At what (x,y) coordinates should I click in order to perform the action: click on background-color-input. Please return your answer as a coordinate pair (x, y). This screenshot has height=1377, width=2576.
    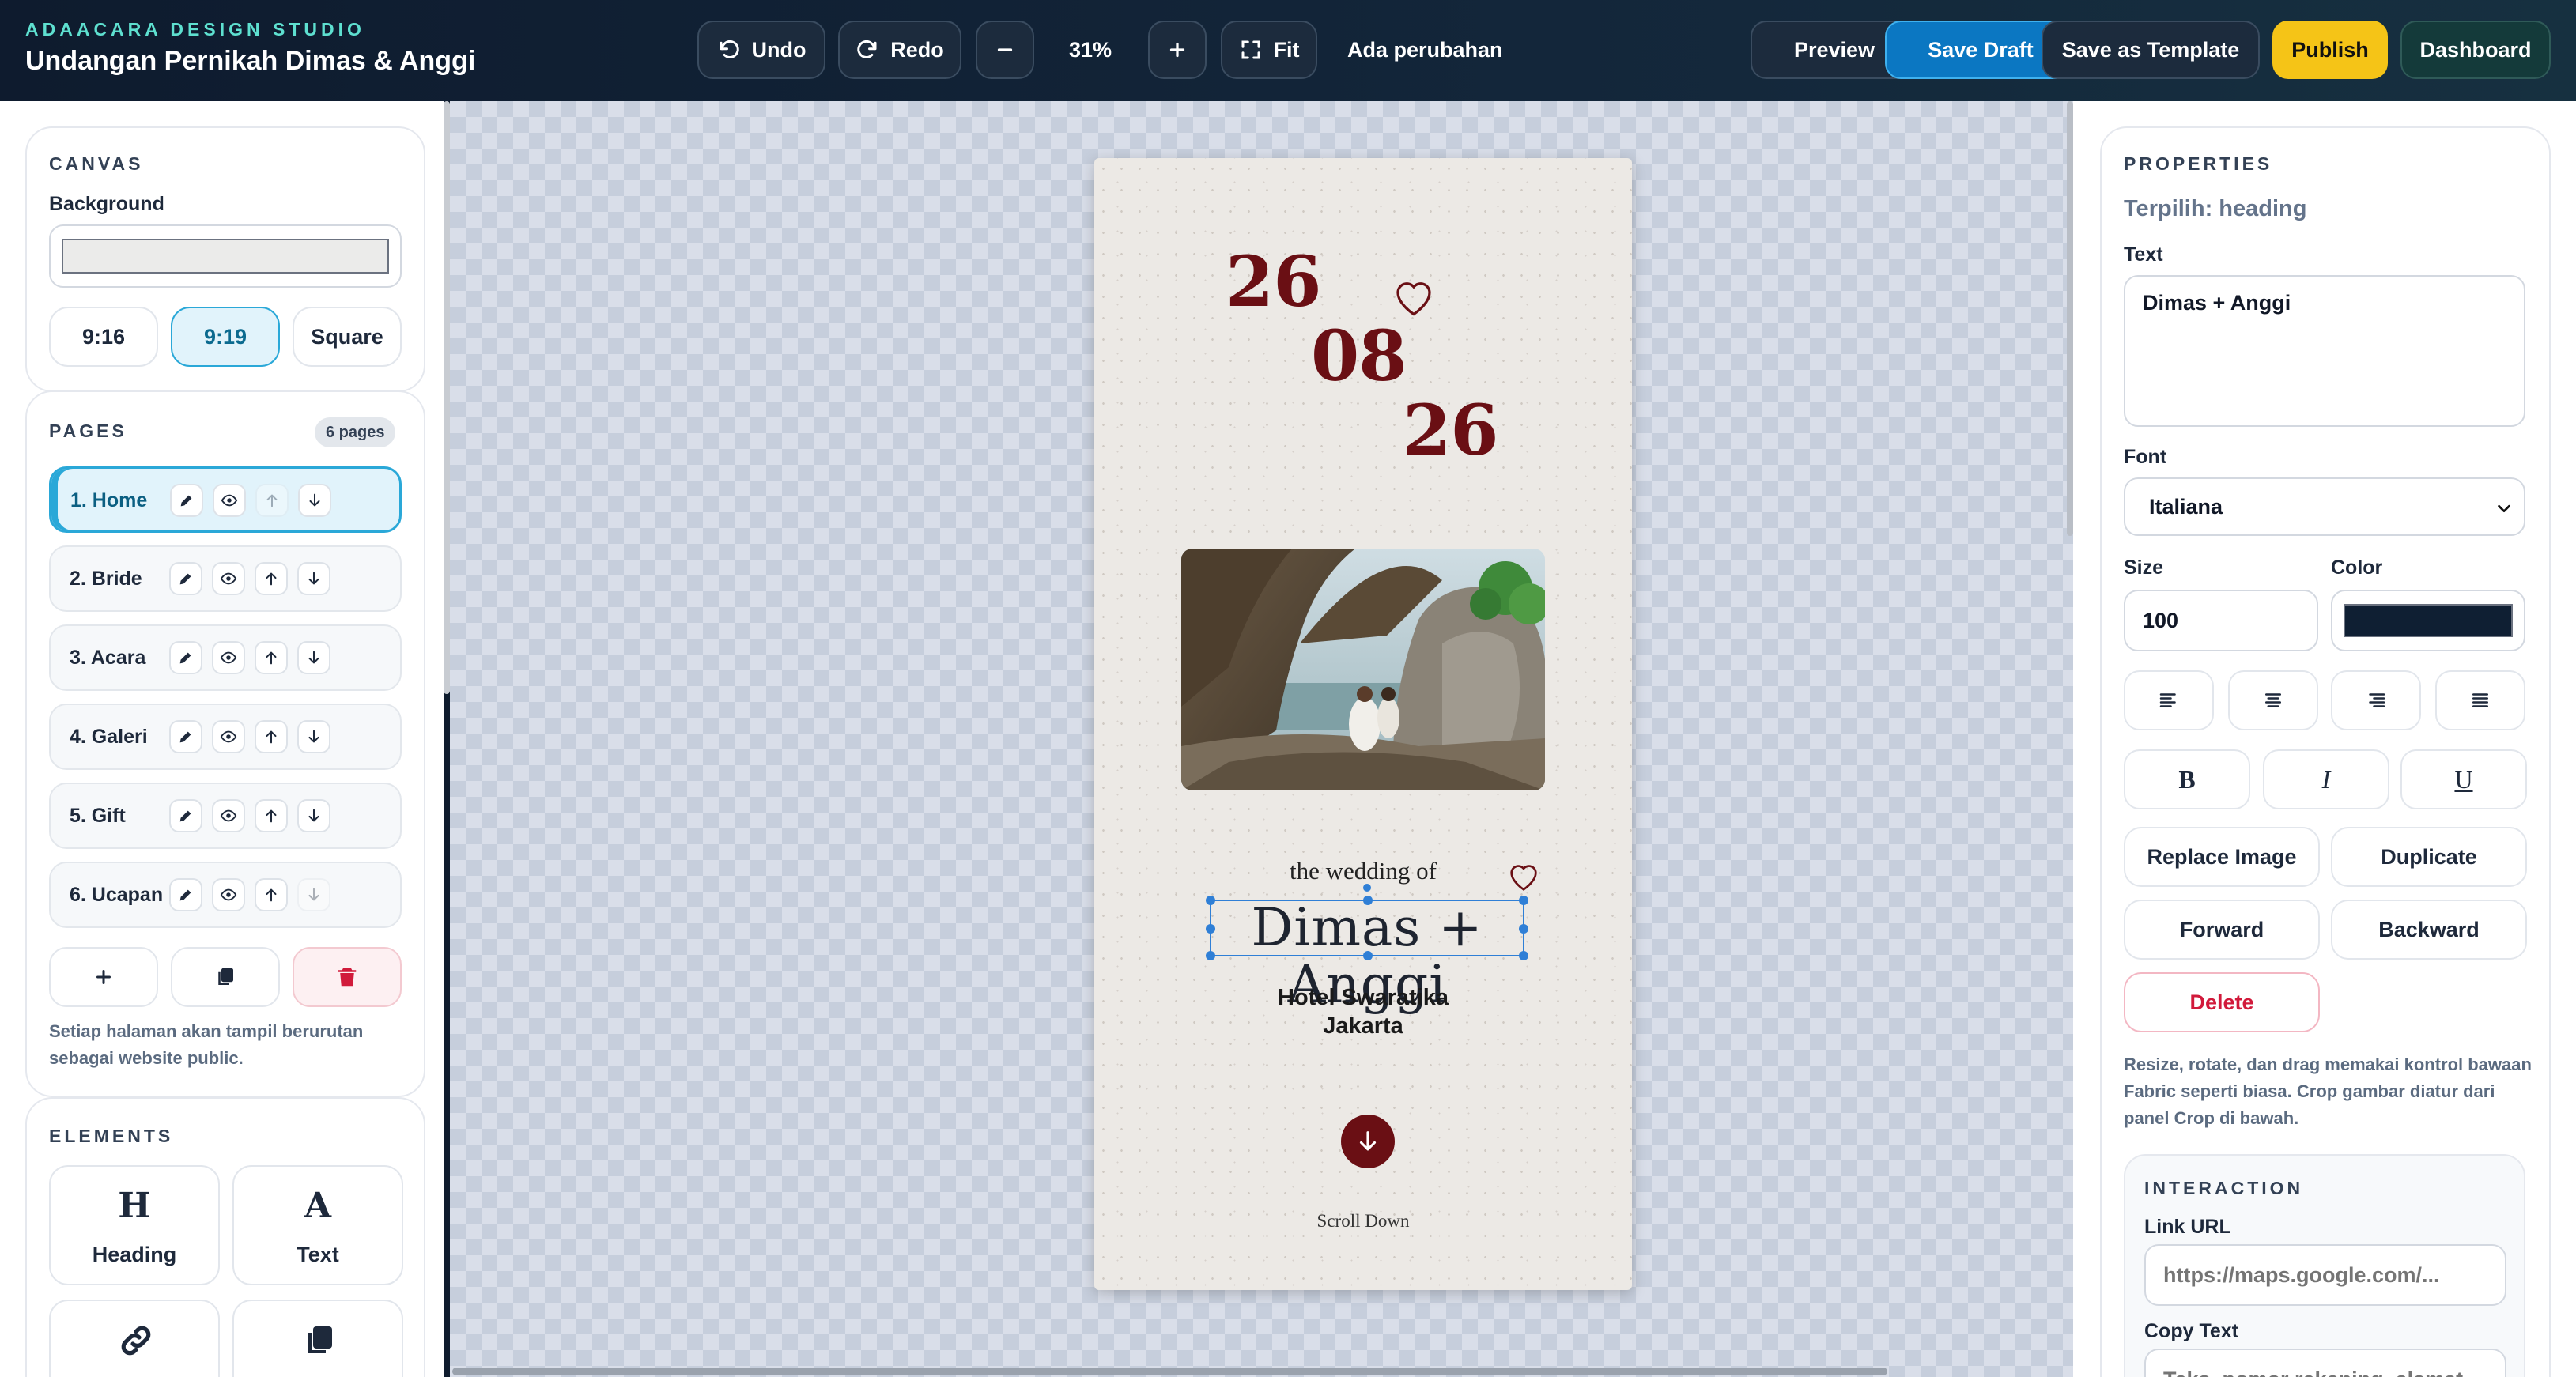
    Looking at the image, I should click on (225, 256).